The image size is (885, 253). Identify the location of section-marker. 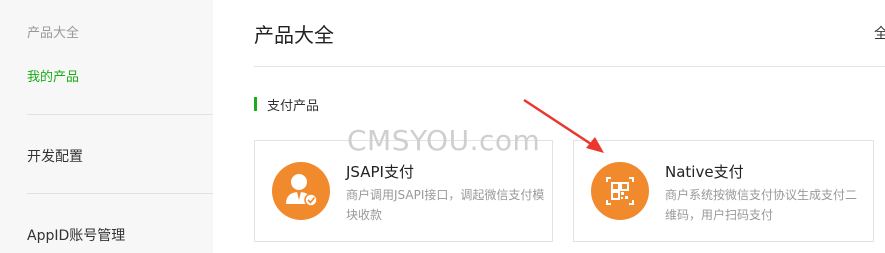
(255, 104).